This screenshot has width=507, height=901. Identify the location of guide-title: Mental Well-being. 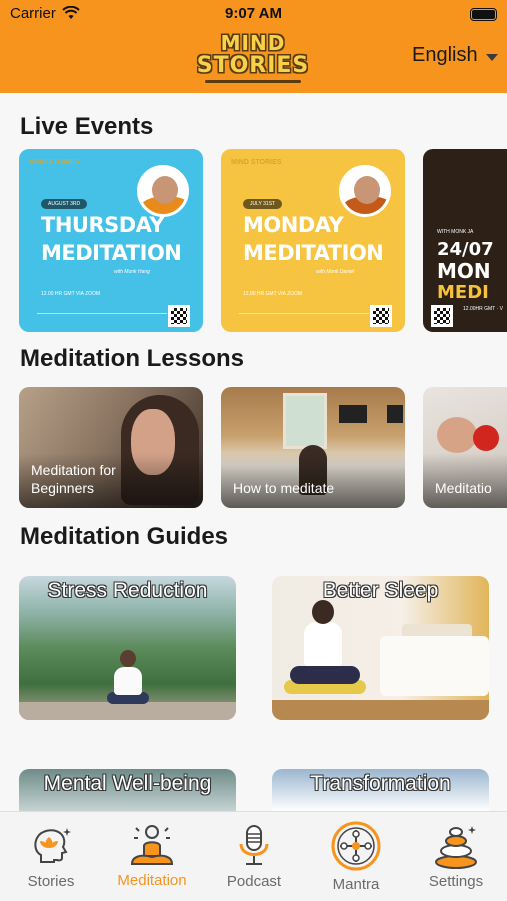
(127, 783).